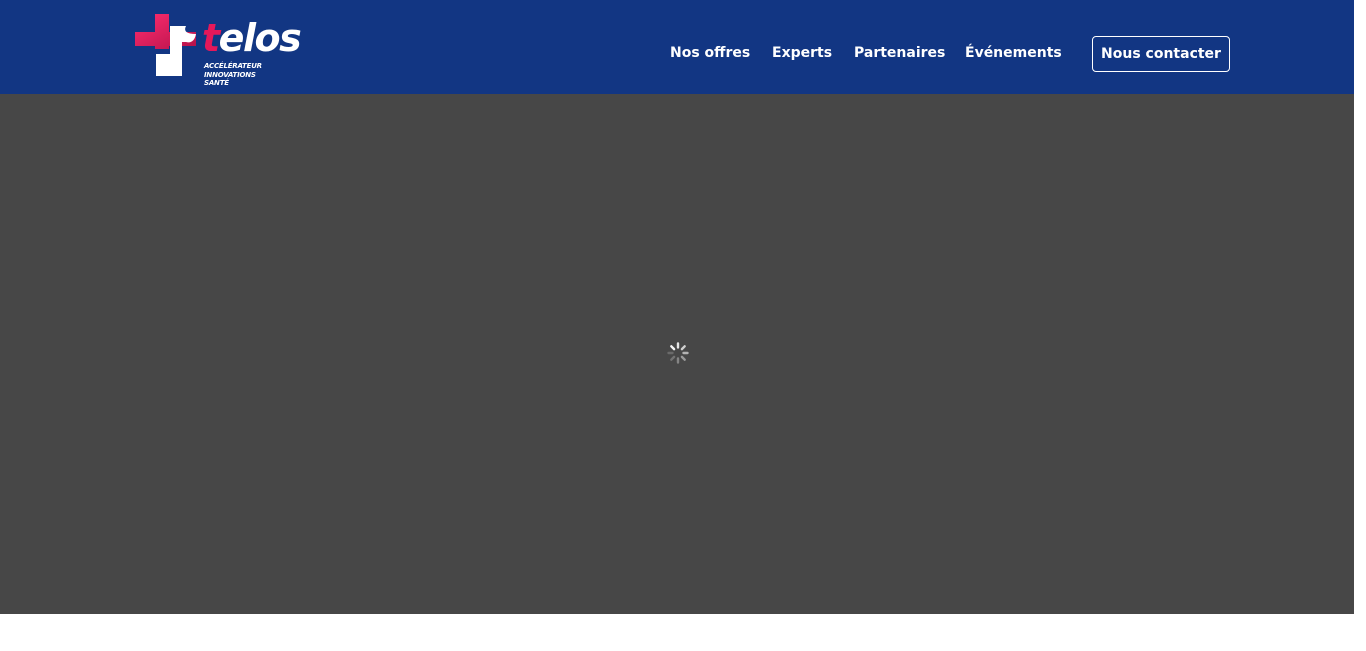  Describe the element at coordinates (230, 74) in the screenshot. I see `tagline-line: INNOVATIONS` at that location.